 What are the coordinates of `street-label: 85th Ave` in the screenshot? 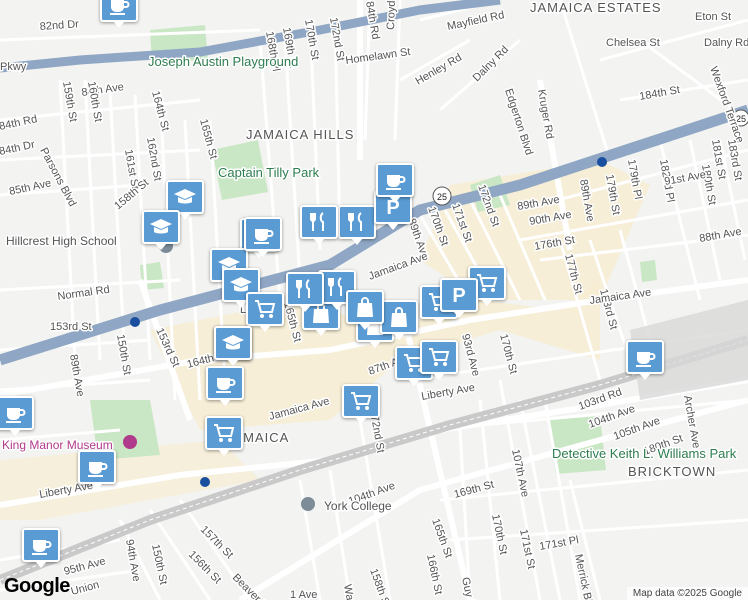 It's located at (30, 187).